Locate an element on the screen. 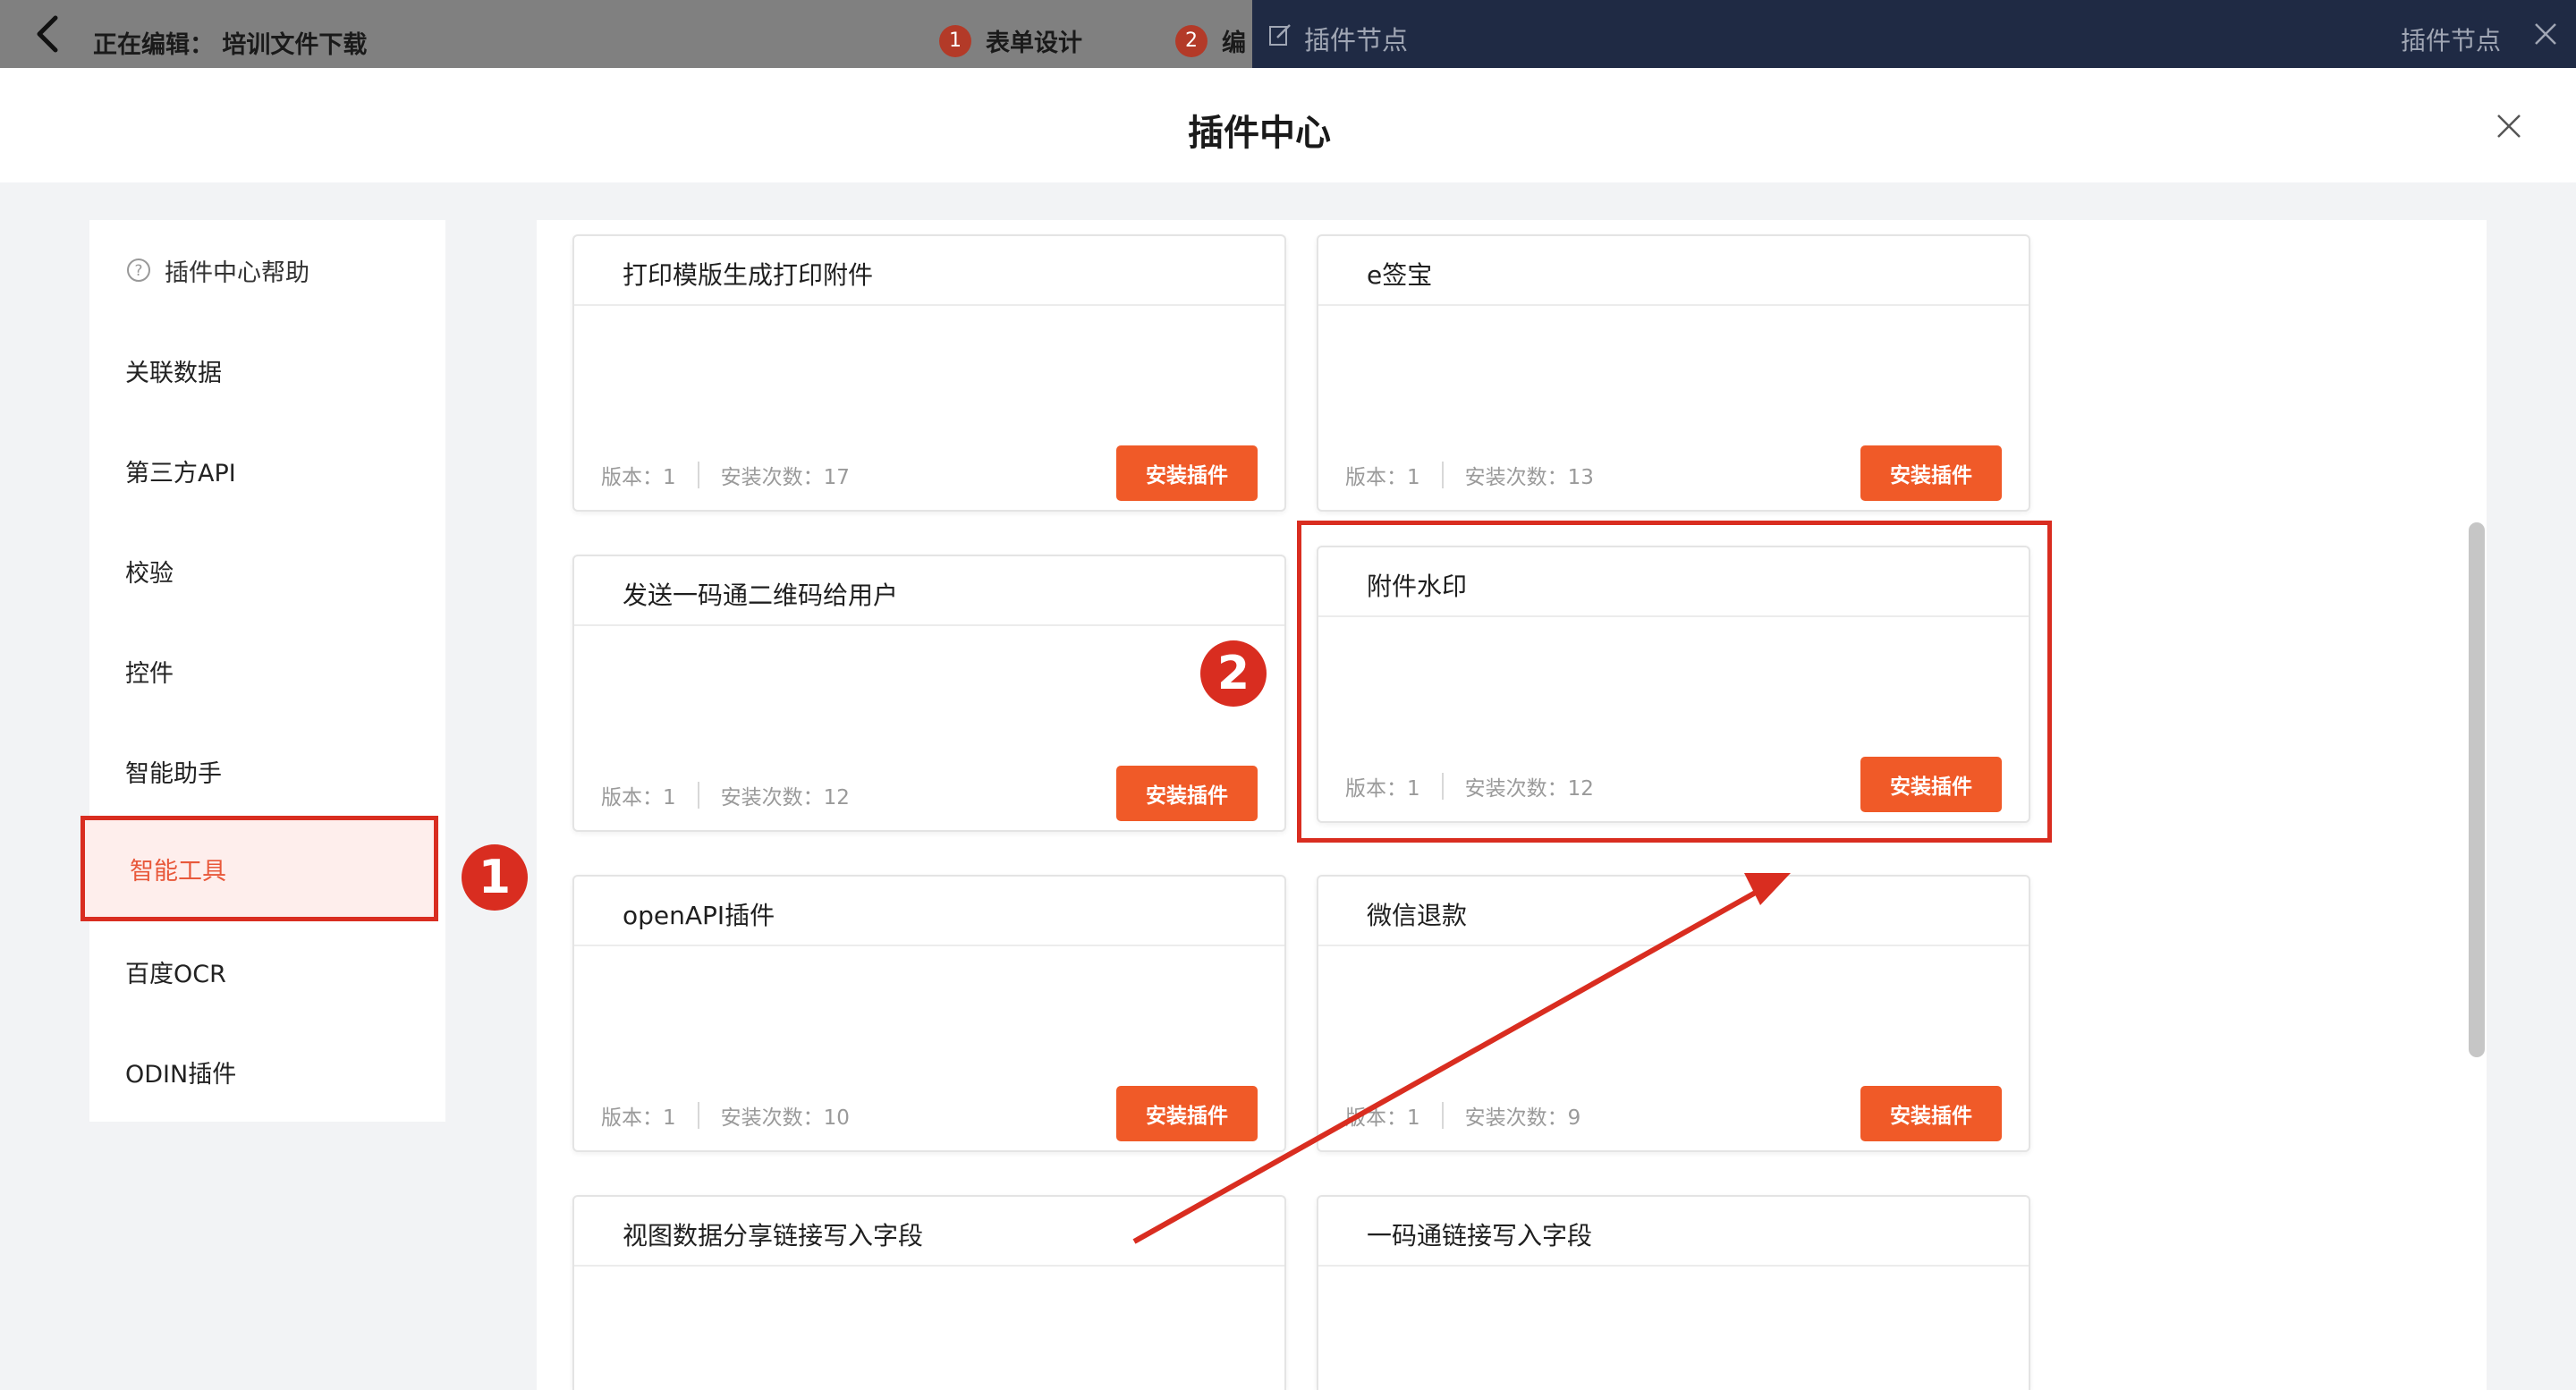  sidebar-item-label: 智能助手 is located at coordinates (173, 773).